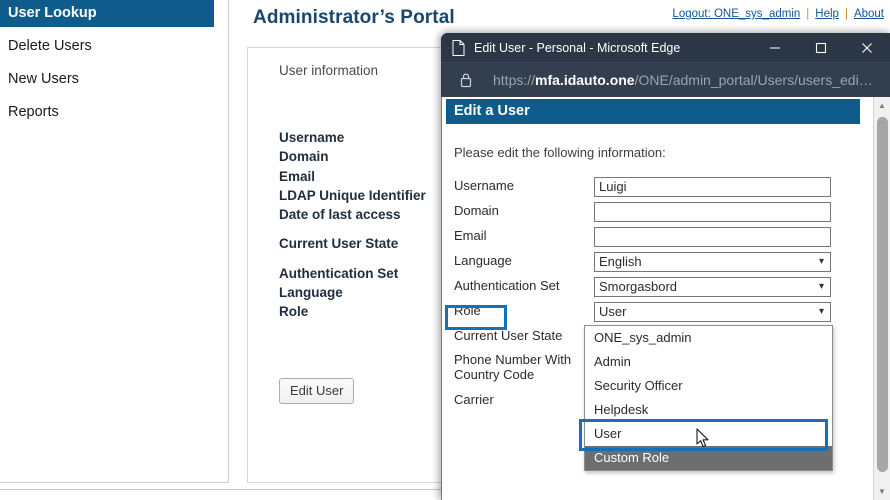  I want to click on minimize-icon, so click(775, 47).